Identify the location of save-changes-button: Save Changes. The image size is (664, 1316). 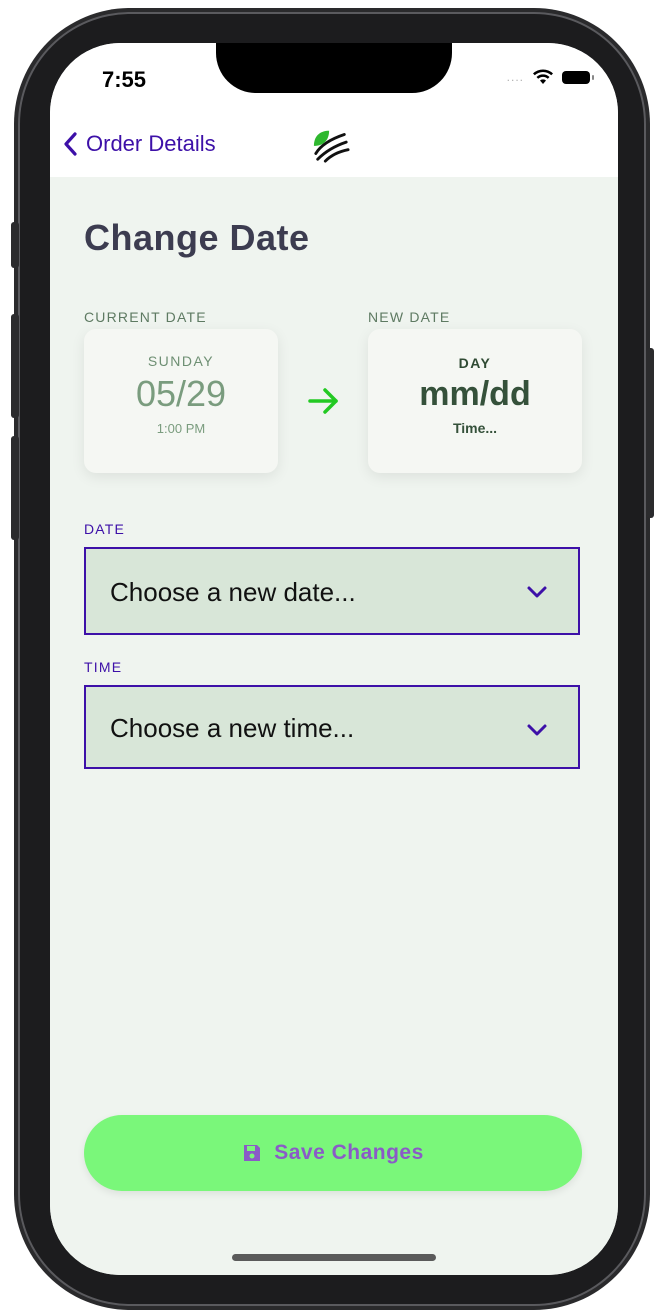
(333, 1153).